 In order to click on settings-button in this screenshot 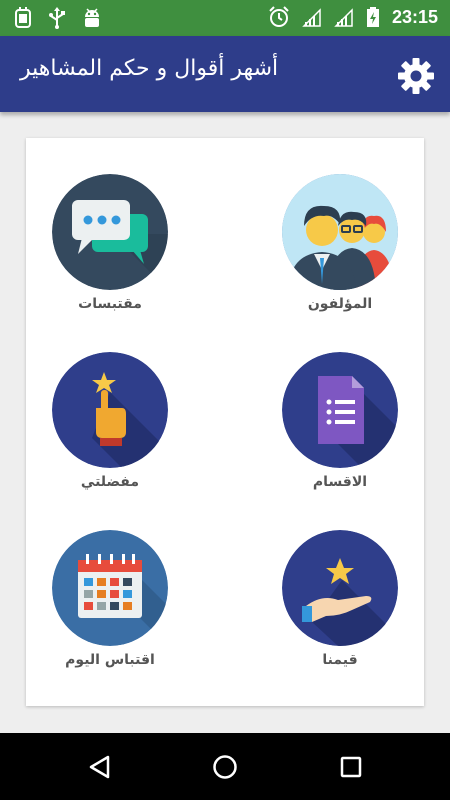, I will do `click(416, 76)`.